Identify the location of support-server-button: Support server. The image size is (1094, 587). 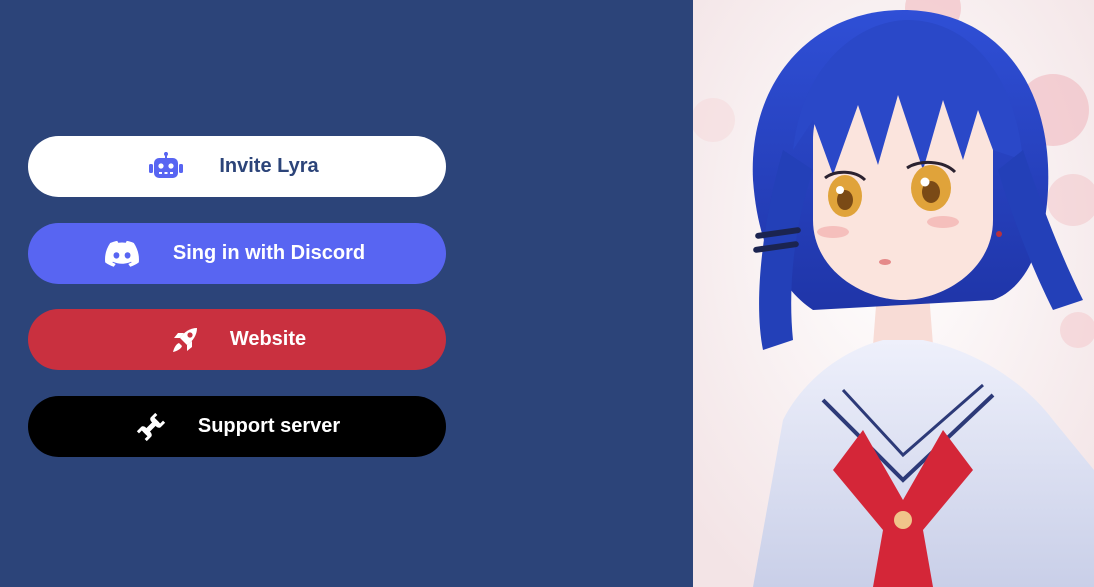
(237, 426).